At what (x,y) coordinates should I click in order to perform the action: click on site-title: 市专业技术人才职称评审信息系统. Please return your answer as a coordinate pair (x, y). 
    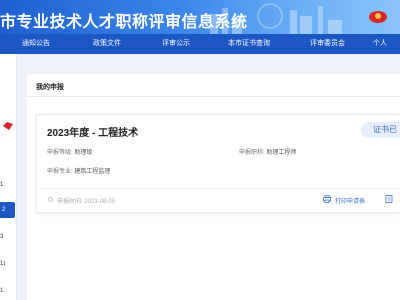
    Looking at the image, I should click on (124, 22).